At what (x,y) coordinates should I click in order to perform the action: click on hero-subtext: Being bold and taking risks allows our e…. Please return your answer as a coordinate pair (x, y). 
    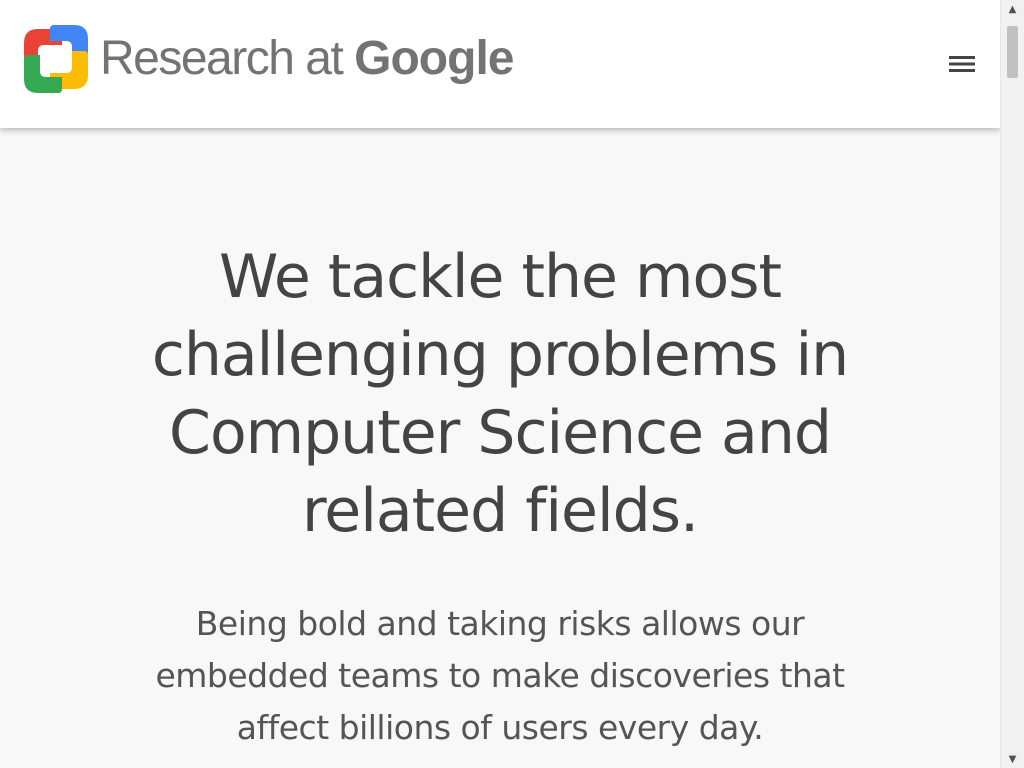
    Looking at the image, I should click on (500, 675).